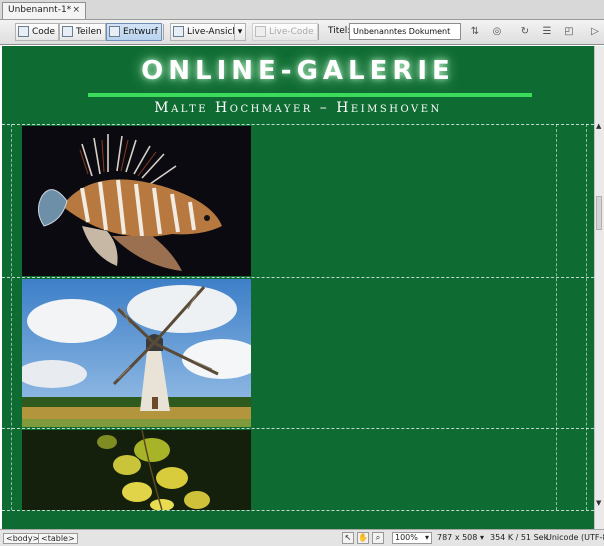  Describe the element at coordinates (58, 538) in the screenshot. I see `tag-selector-table: <table>` at that location.